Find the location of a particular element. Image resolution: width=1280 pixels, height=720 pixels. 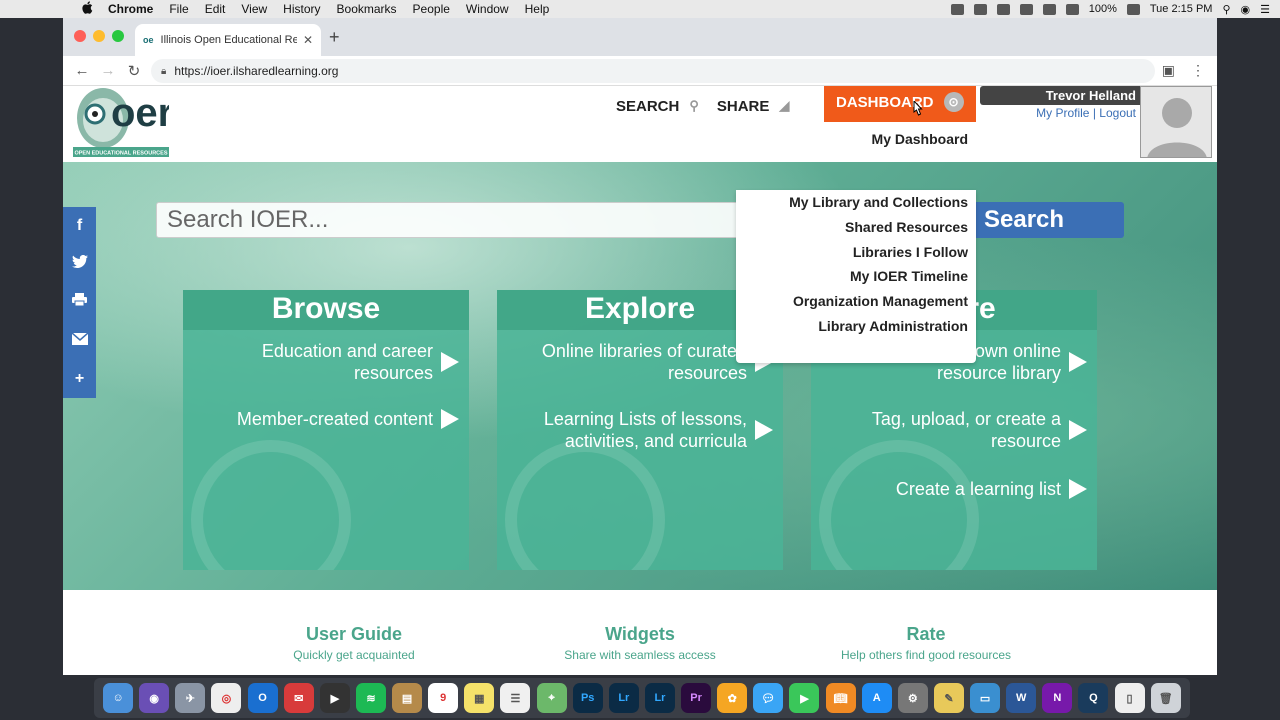

print-icon is located at coordinates (79, 302).